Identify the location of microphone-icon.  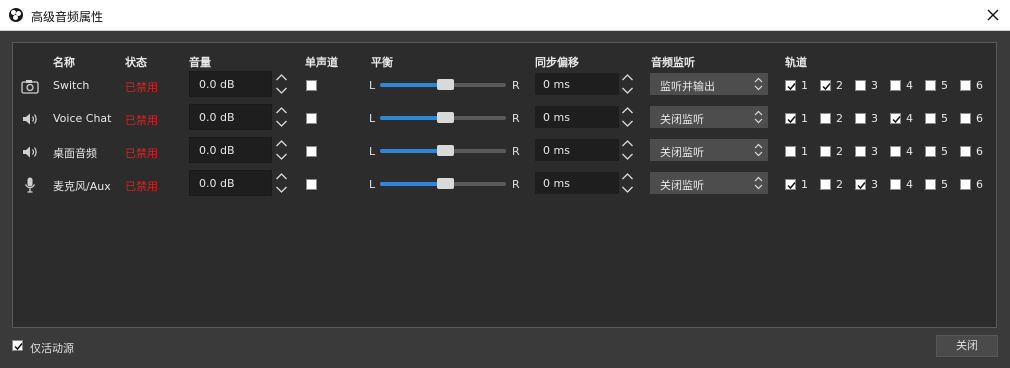
(30, 185).